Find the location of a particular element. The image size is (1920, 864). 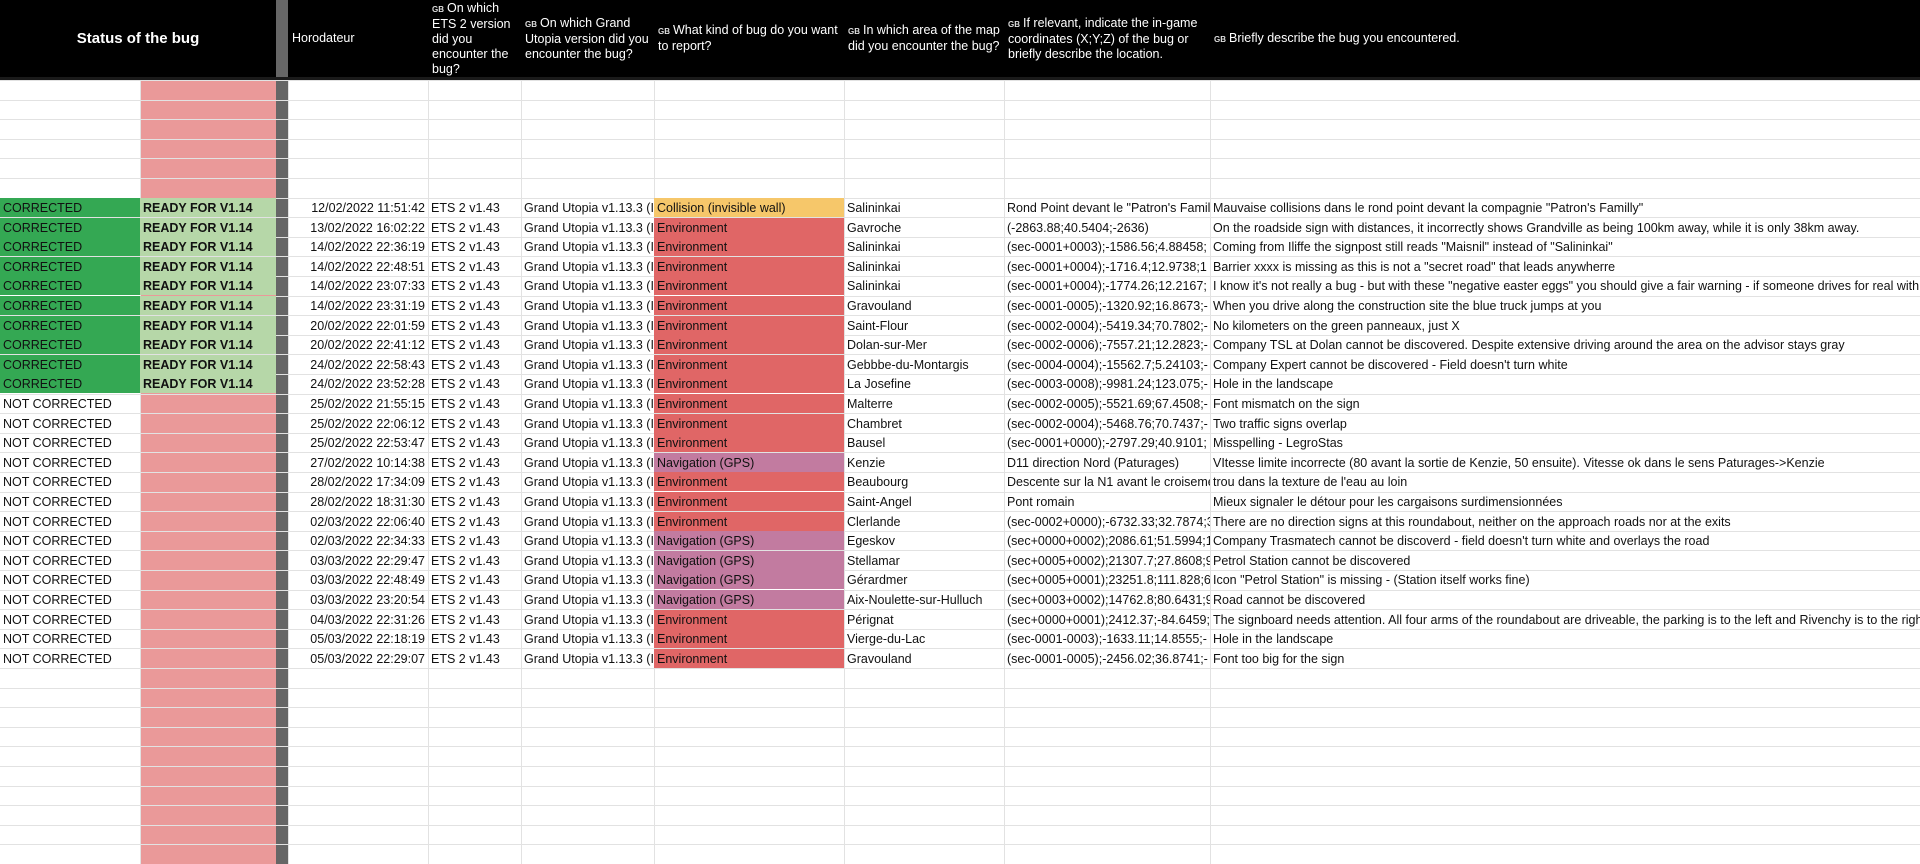

timestamp-cell: 14/02/2022 23:31:19 is located at coordinates (358, 305).